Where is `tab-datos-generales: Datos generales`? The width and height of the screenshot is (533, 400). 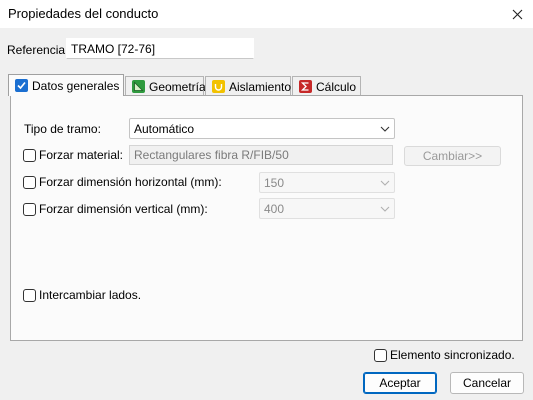 tab-datos-generales: Datos generales is located at coordinates (66, 85).